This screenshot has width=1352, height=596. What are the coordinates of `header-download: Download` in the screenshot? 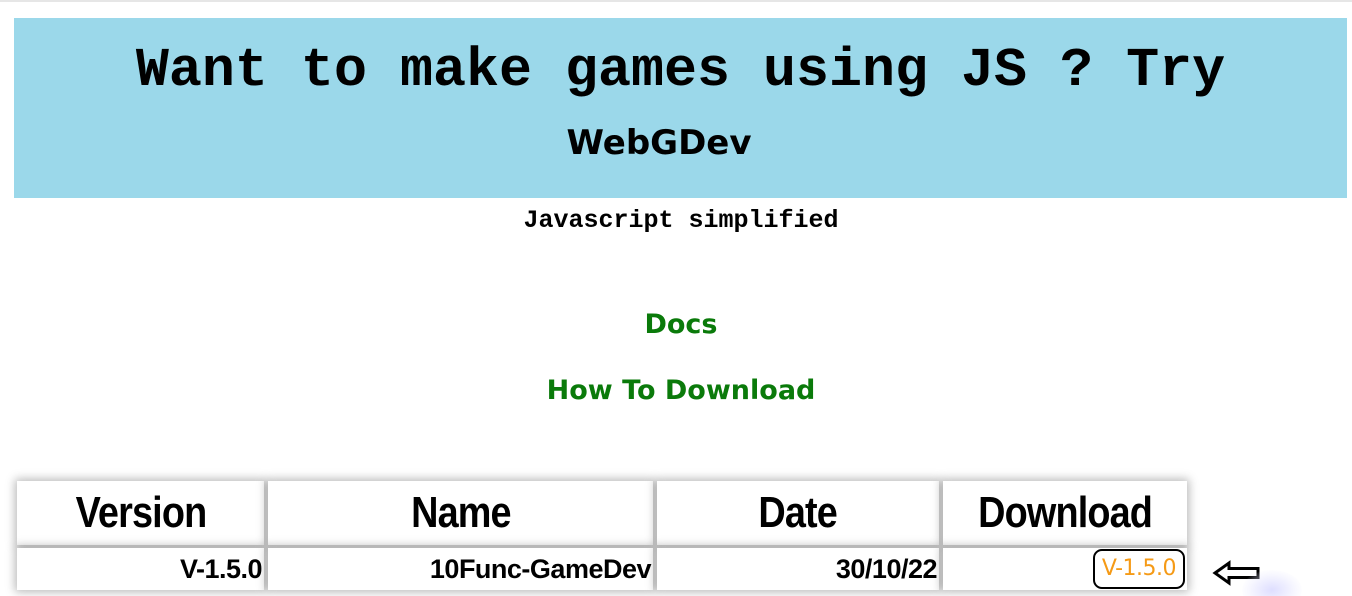 It's located at (1065, 513).